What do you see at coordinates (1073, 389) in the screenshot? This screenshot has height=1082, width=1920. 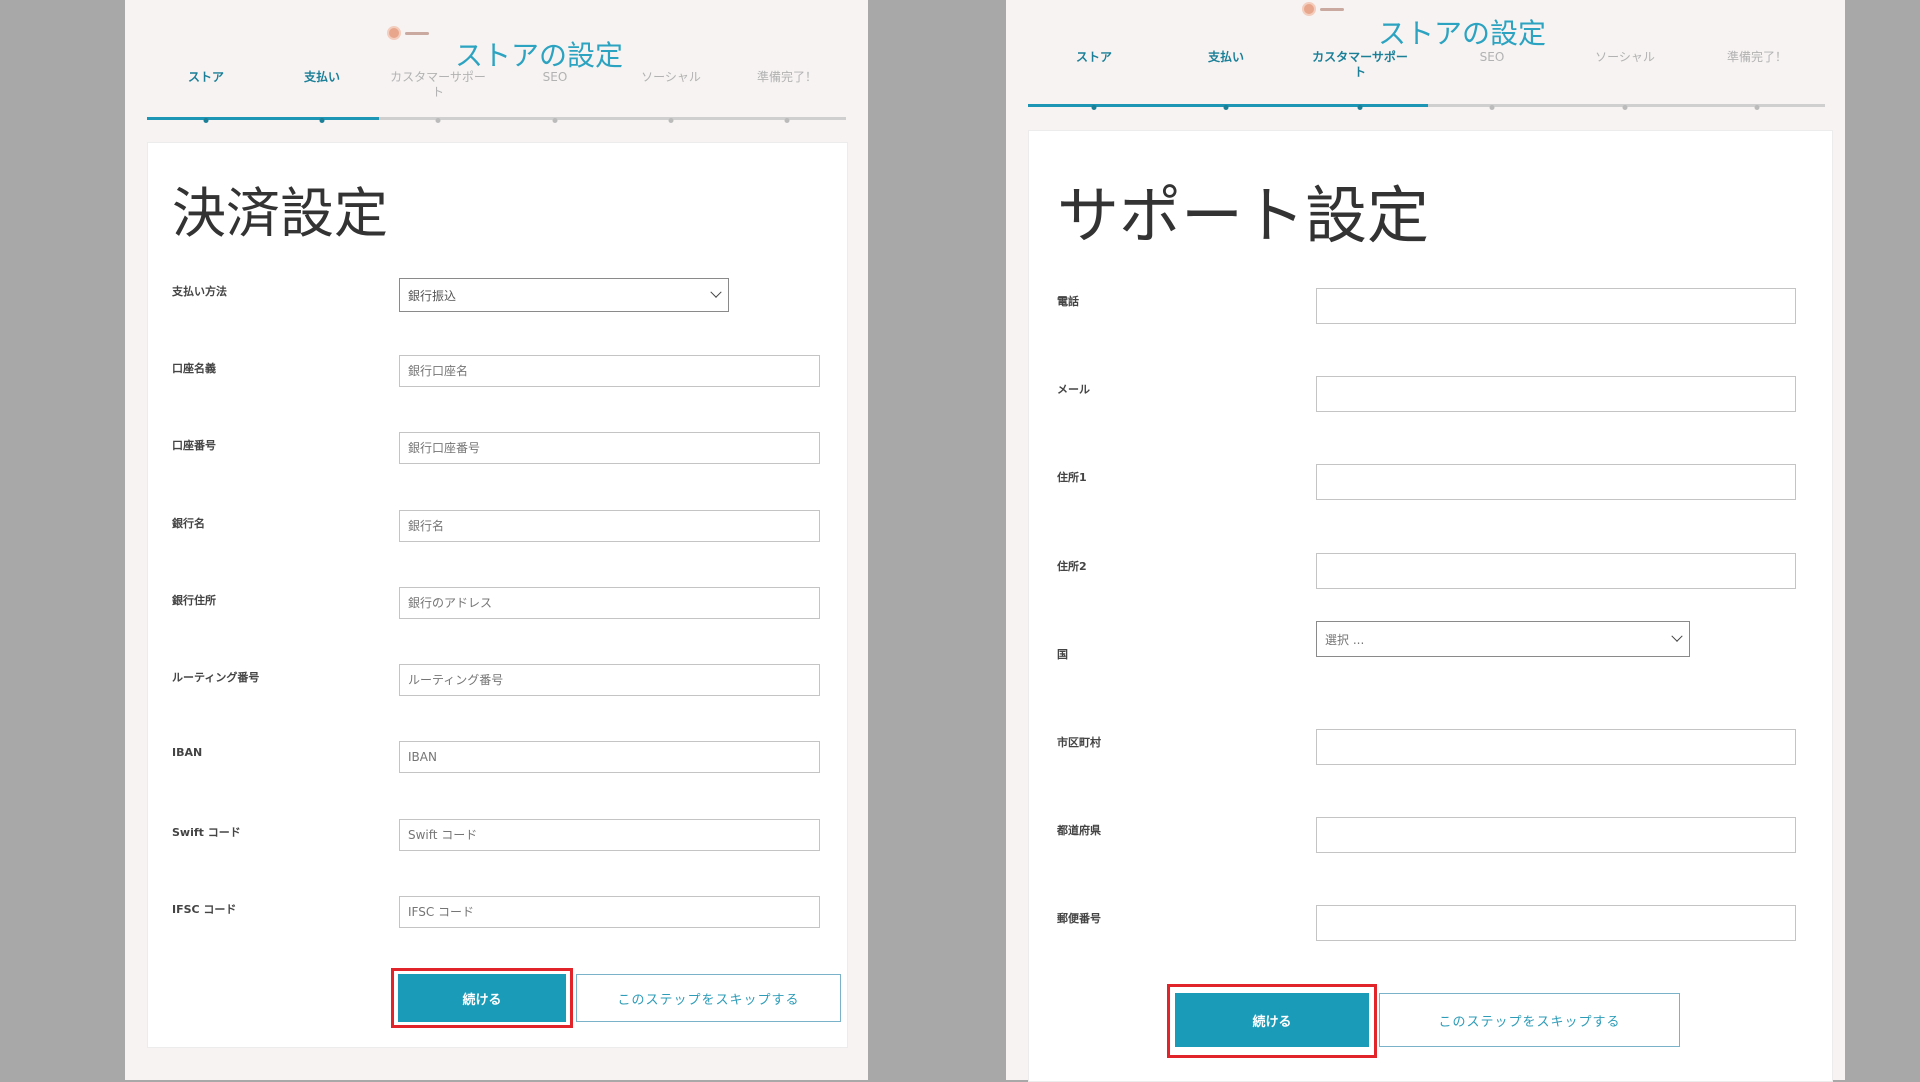 I see `email-label: メール` at bounding box center [1073, 389].